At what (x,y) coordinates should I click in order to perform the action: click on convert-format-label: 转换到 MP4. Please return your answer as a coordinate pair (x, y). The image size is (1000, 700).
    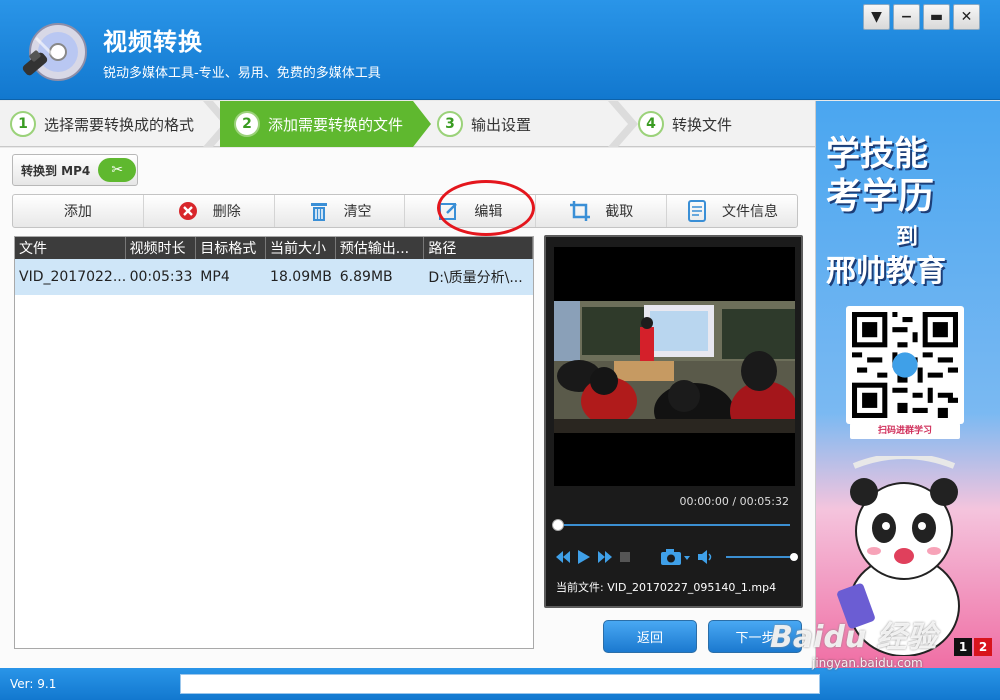
    Looking at the image, I should click on (56, 170).